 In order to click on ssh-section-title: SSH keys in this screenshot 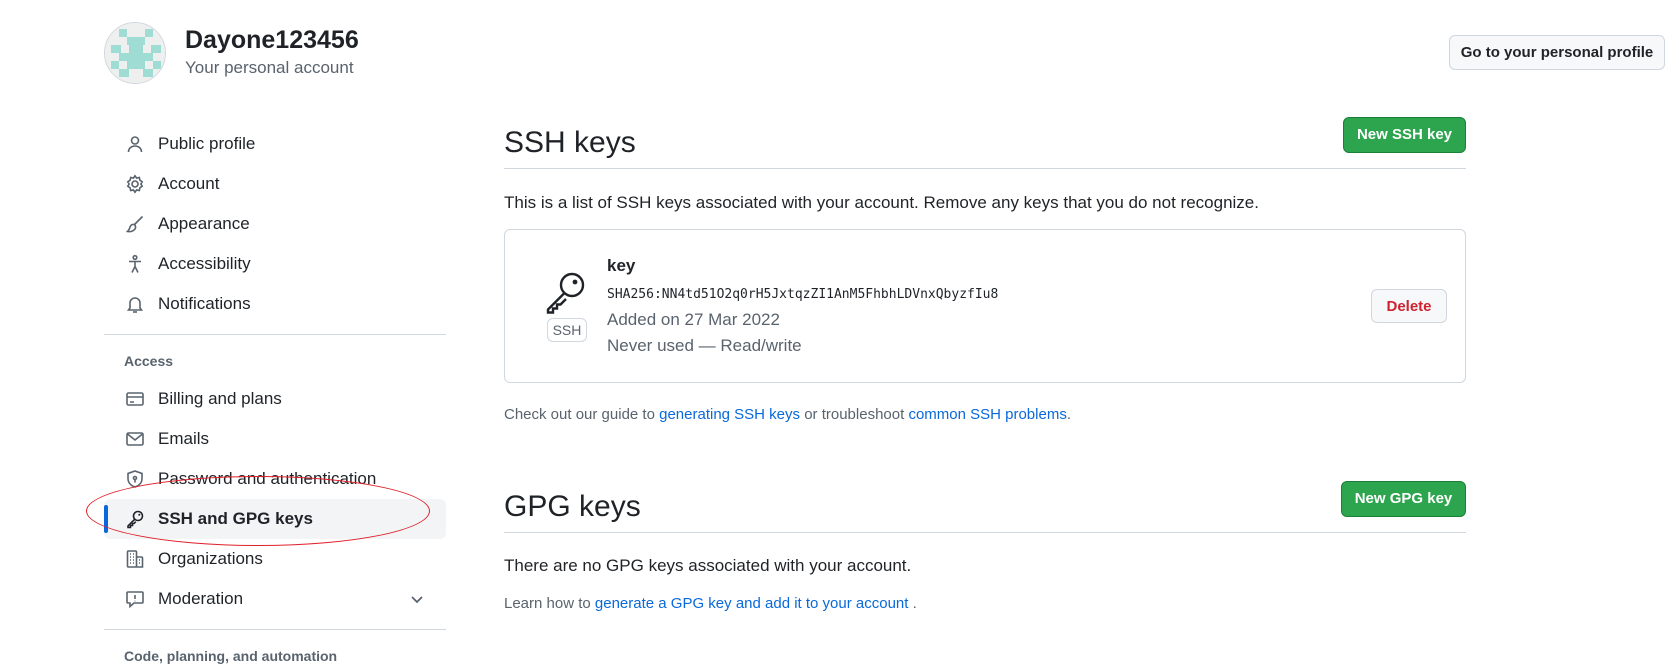, I will do `click(570, 142)`.